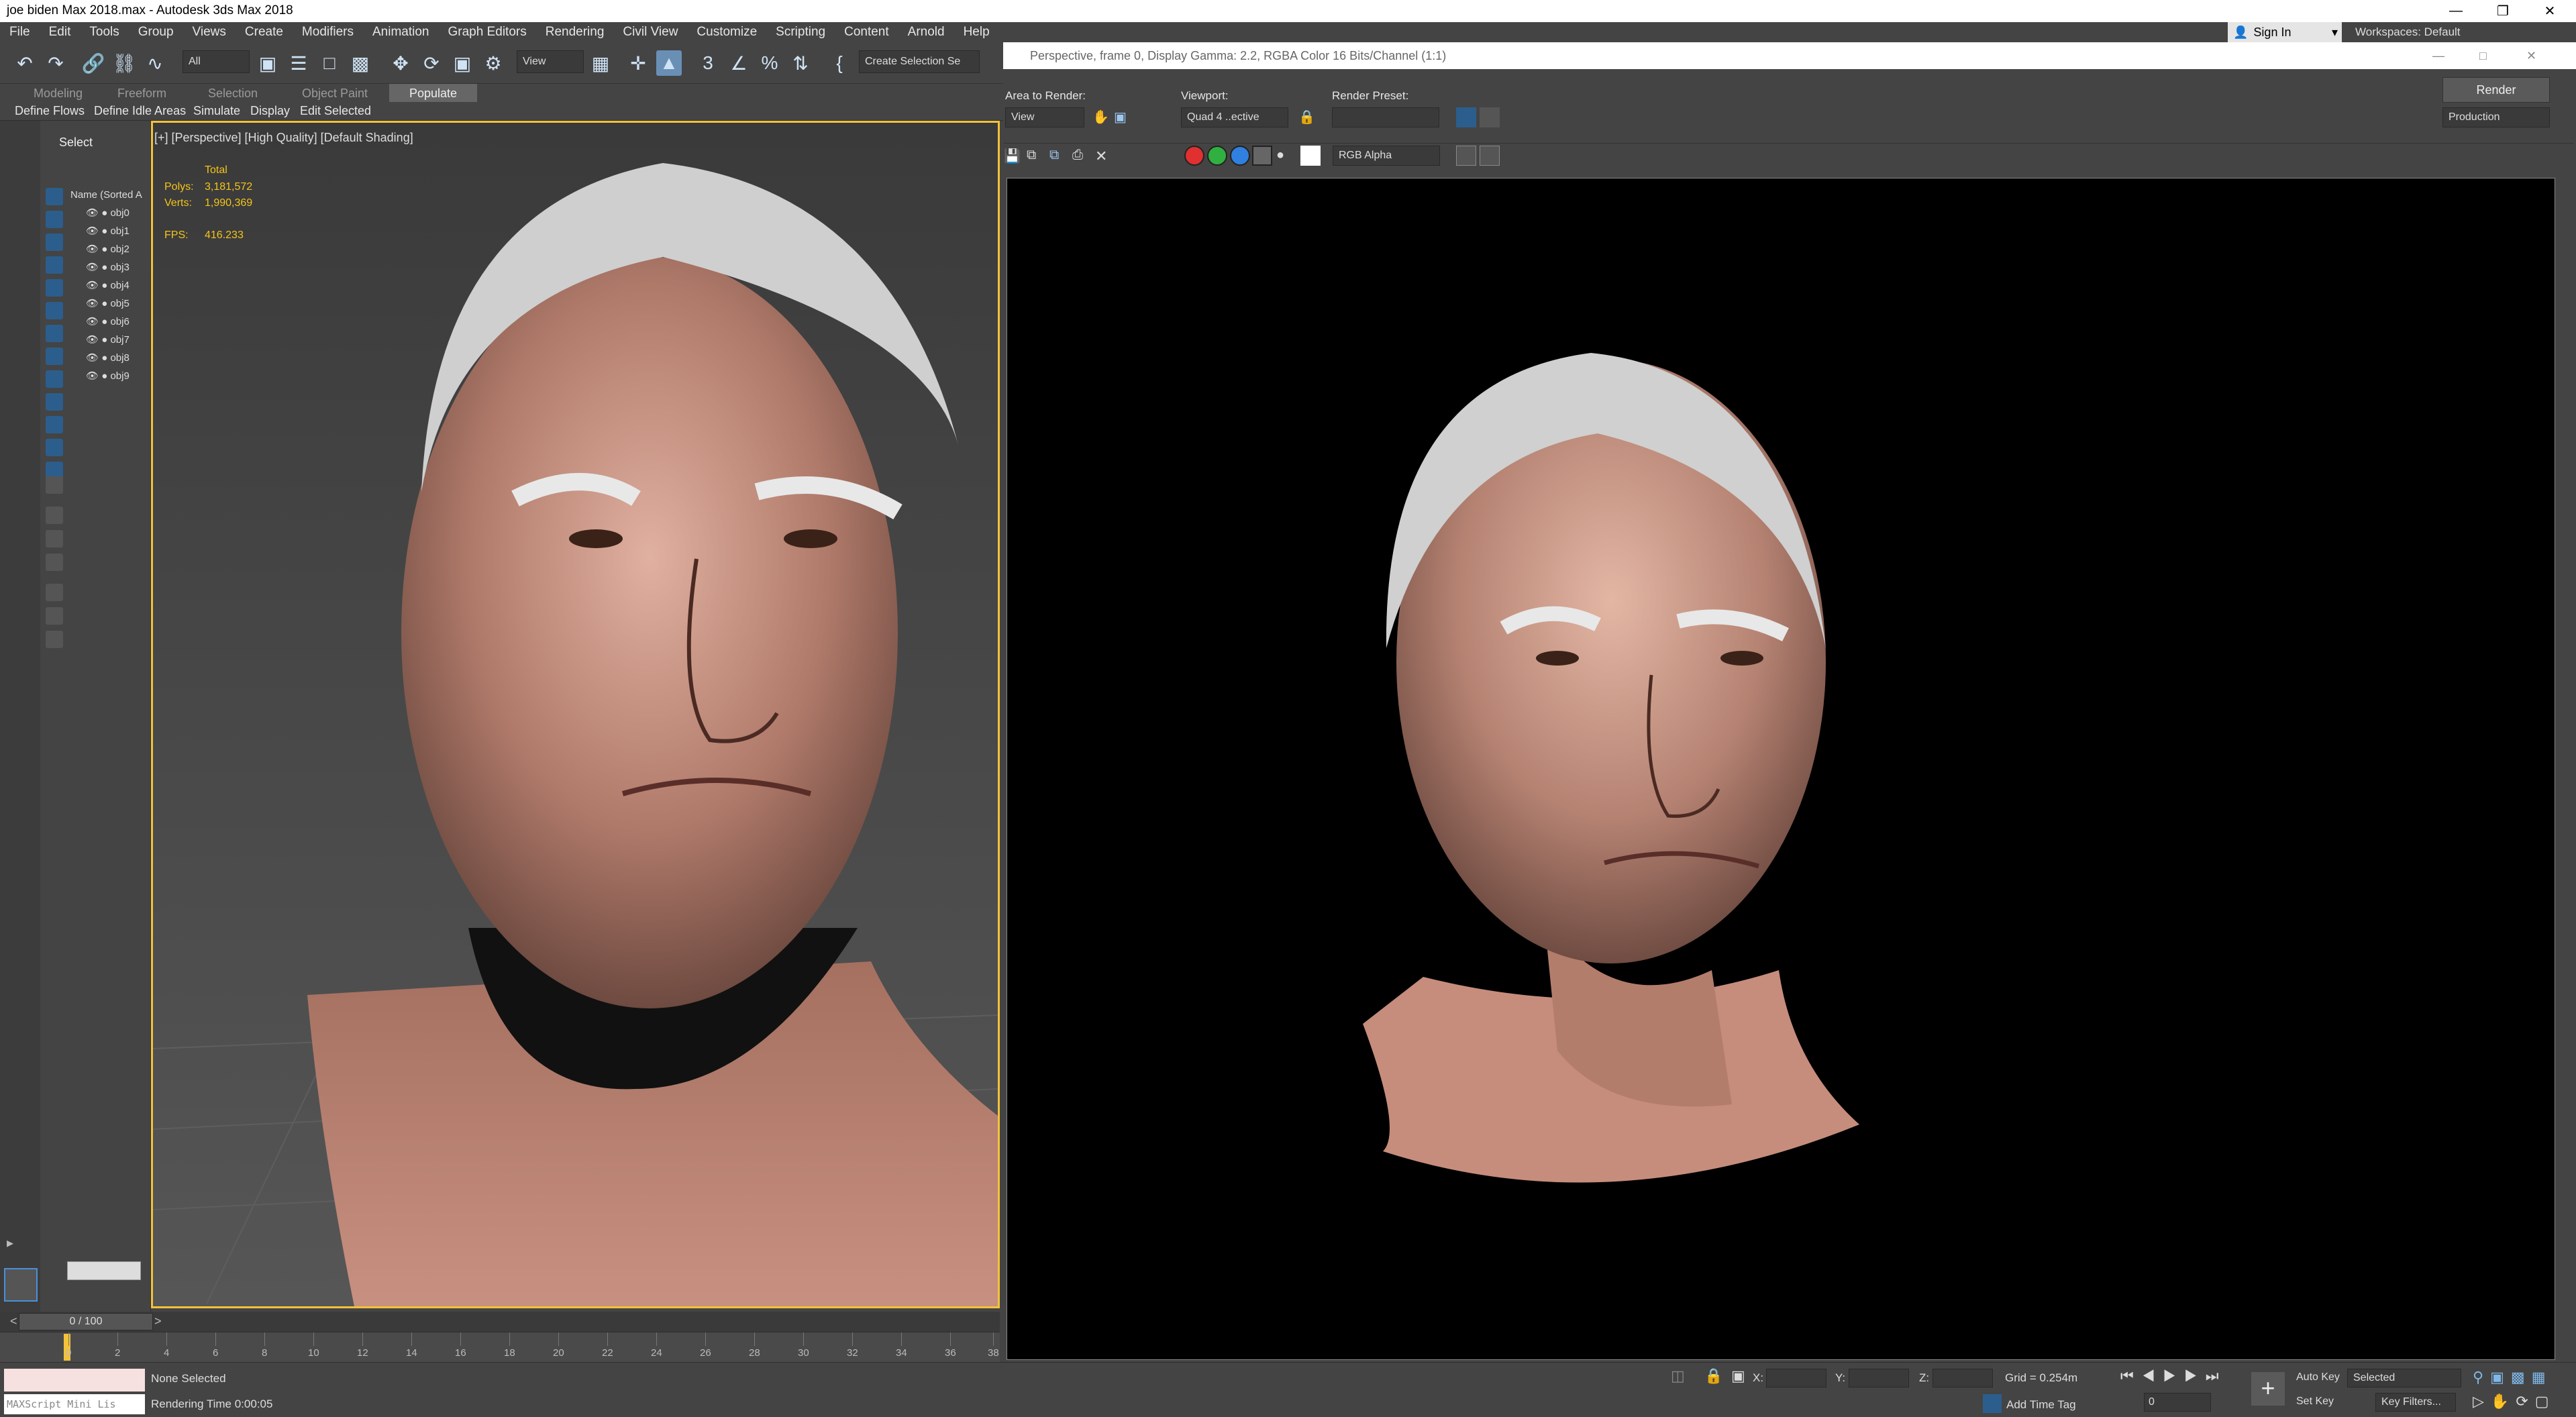 Image resolution: width=2576 pixels, height=1417 pixels. I want to click on unlink-icon: ⛓, so click(124, 63).